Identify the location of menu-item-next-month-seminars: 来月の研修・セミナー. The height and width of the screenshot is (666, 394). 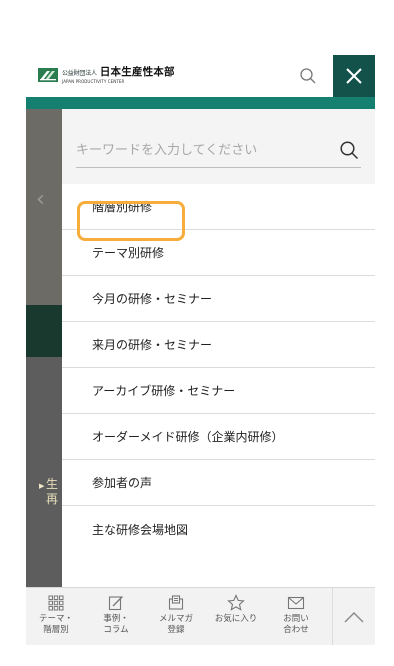
(218, 345).